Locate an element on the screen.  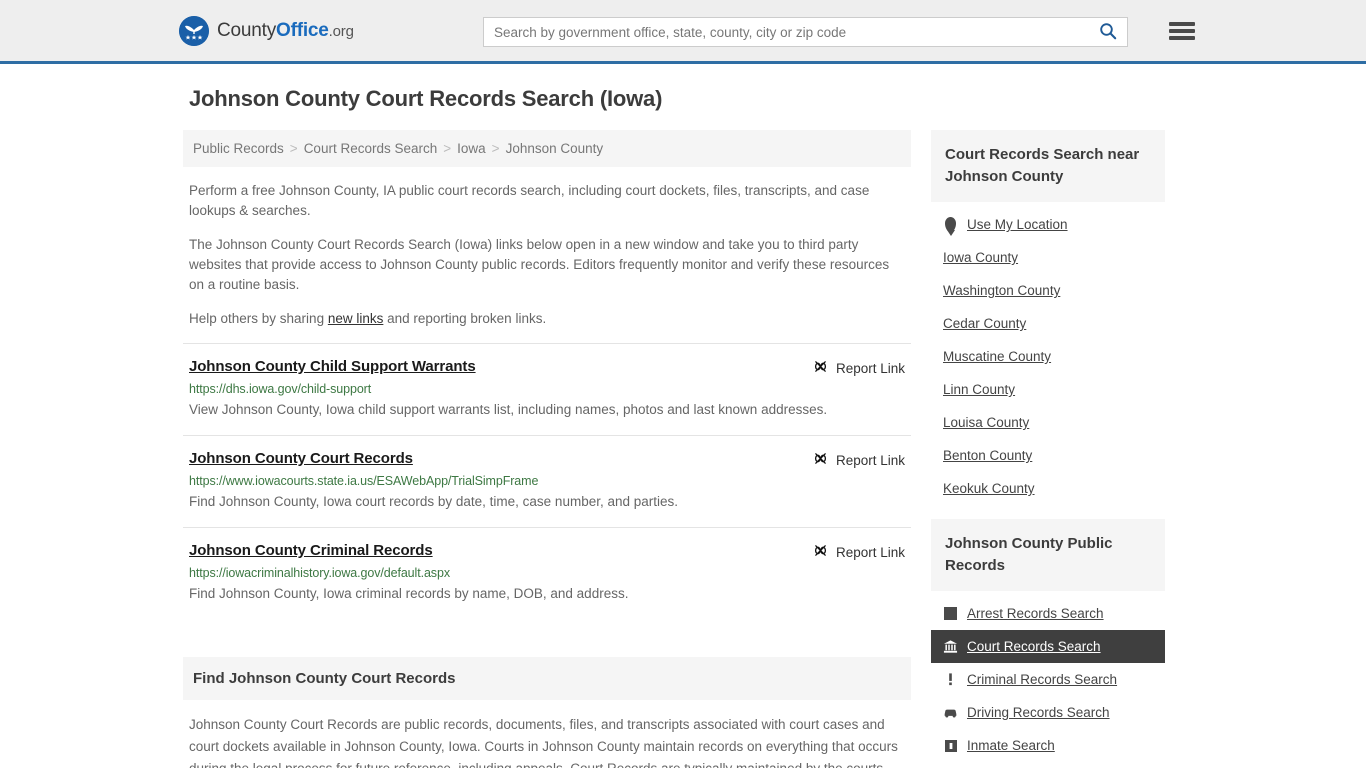
breadcrumb-item-2: Iowa is located at coordinates (471, 148).